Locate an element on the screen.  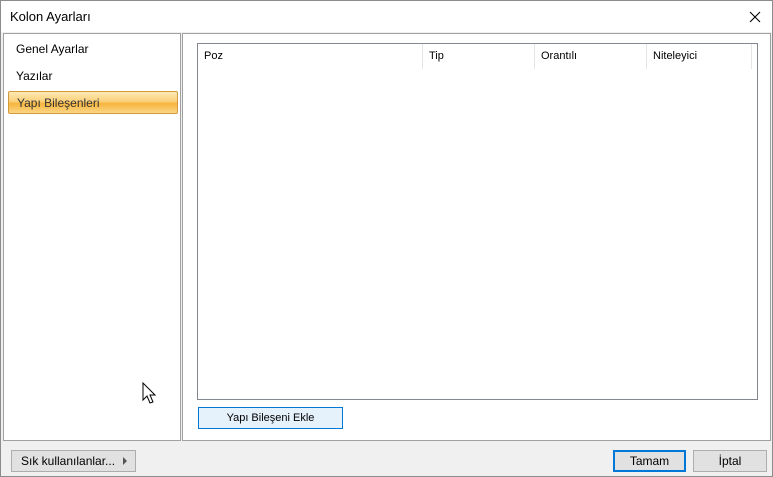
sidebar-item-label: Yazılar is located at coordinates (34, 76).